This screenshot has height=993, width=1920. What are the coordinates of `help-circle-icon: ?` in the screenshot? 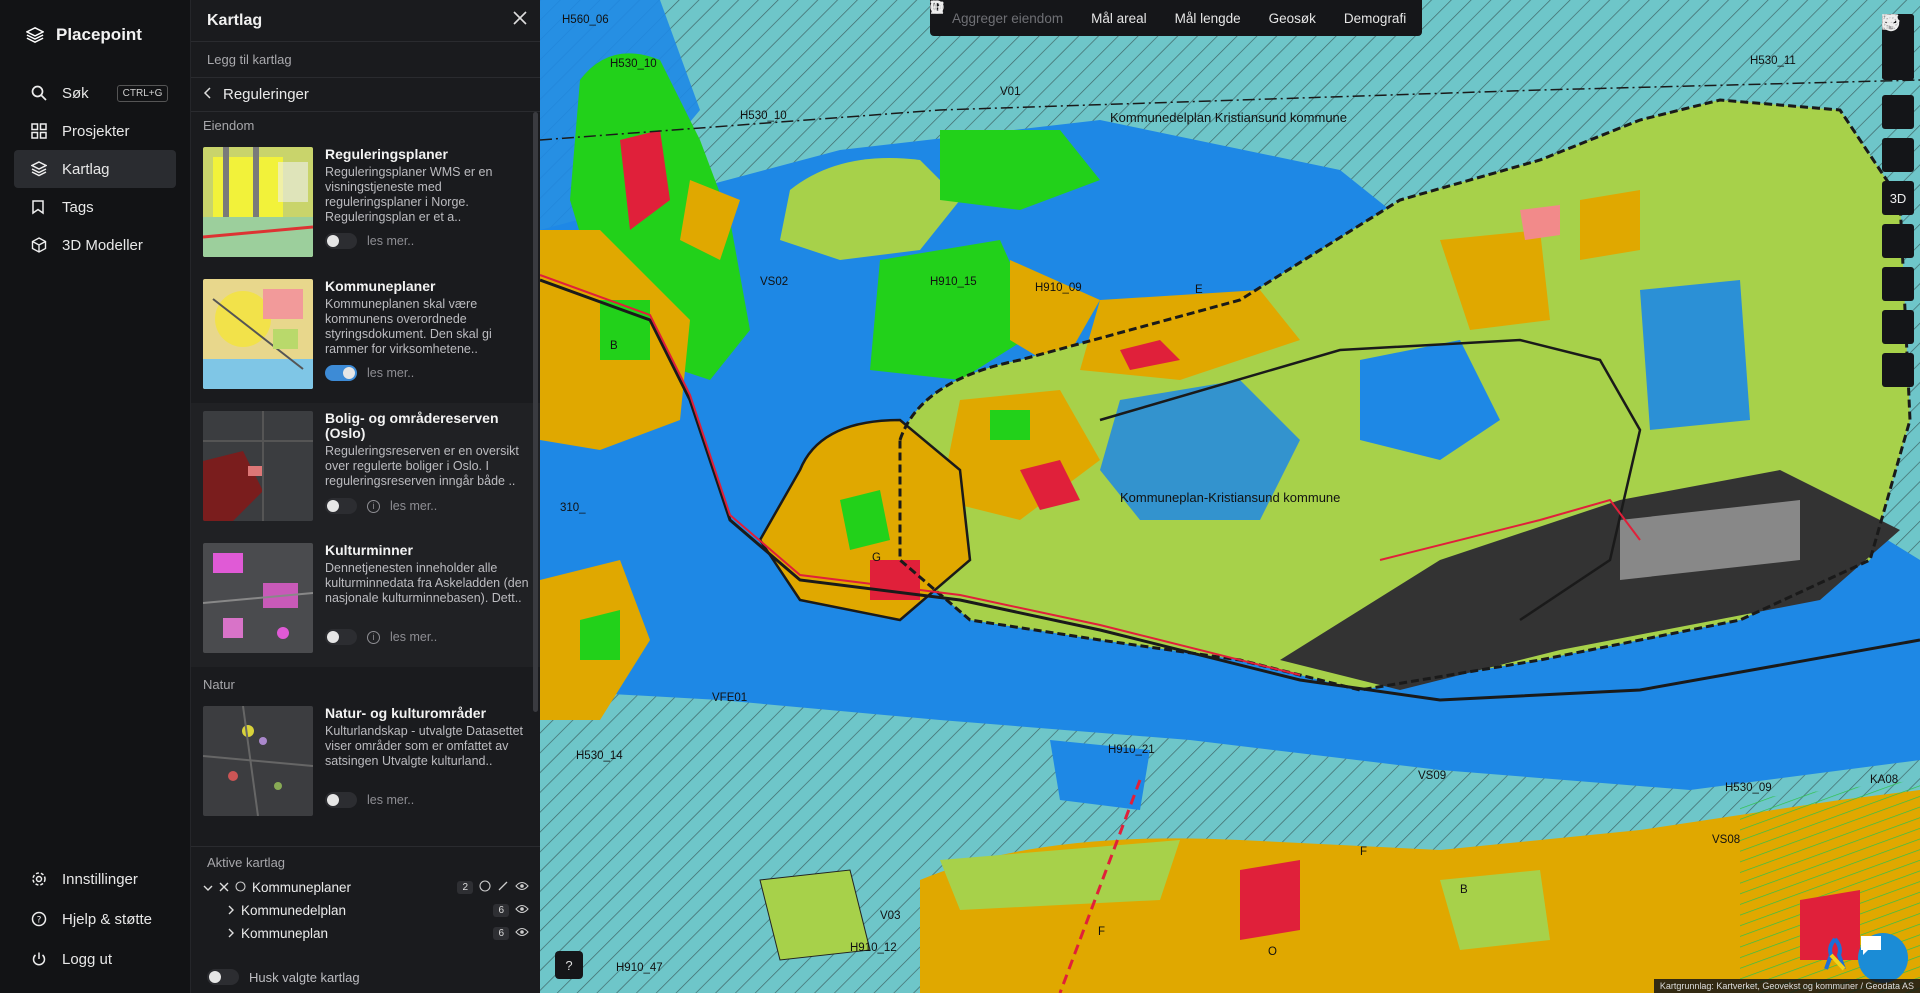 It's located at (39, 919).